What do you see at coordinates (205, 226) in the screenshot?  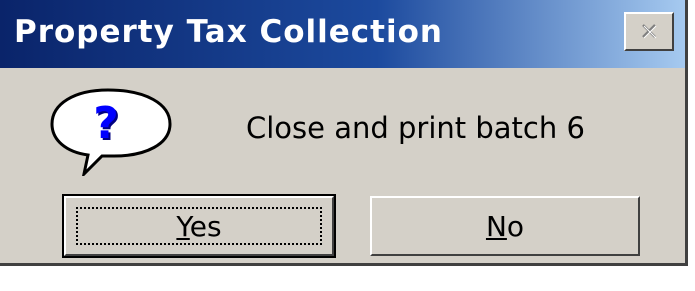 I see `yes-label-rest: es` at bounding box center [205, 226].